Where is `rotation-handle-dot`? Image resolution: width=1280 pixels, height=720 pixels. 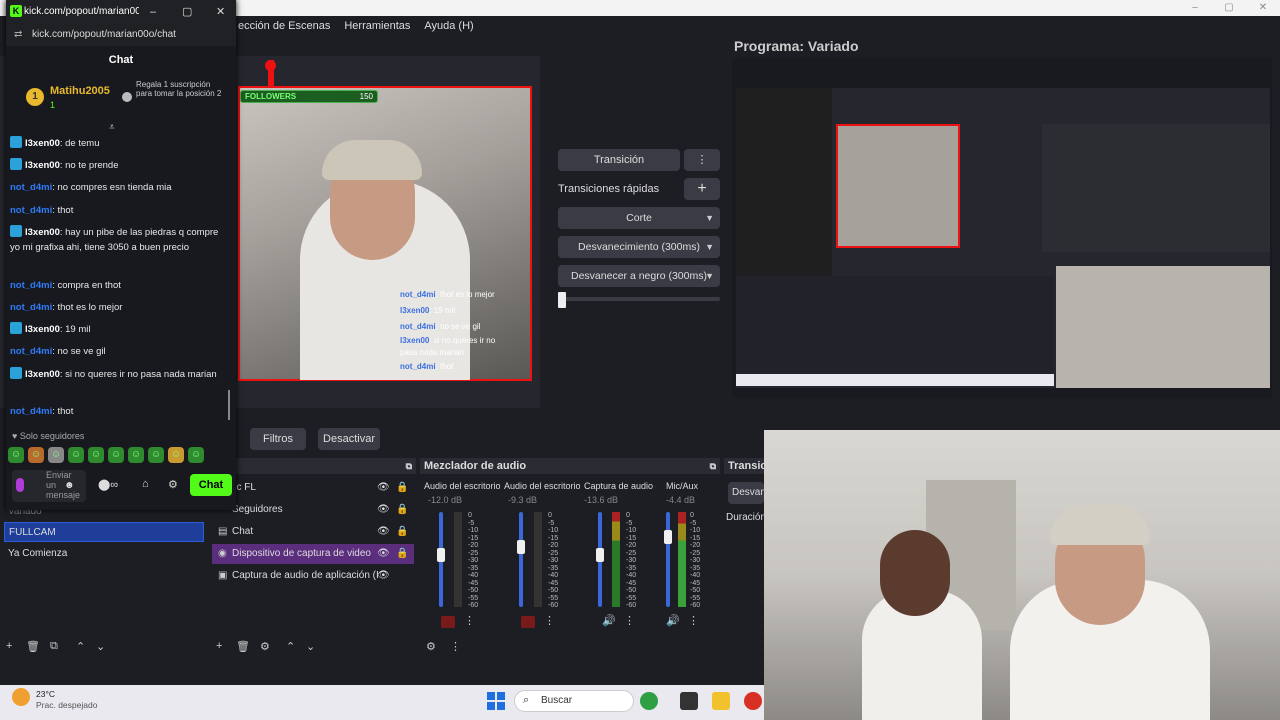
rotation-handle-dot is located at coordinates (270, 65).